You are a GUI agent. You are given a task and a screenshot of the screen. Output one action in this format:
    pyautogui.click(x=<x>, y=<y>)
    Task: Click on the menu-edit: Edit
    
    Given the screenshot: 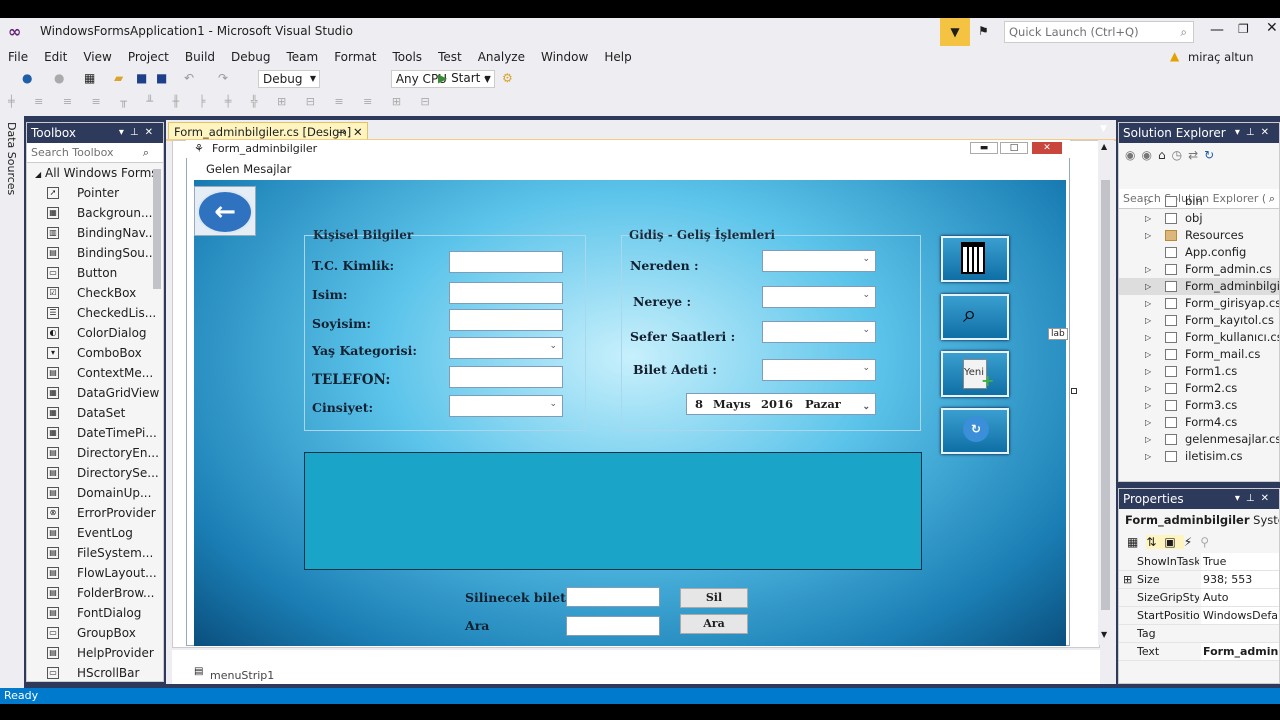 What is the action you would take?
    pyautogui.click(x=55, y=57)
    